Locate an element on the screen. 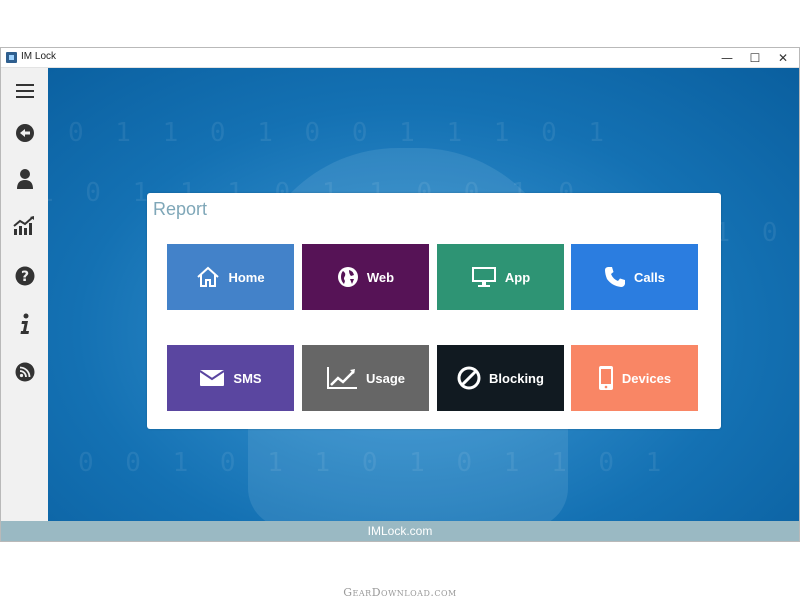 Image resolution: width=800 pixels, height=600 pixels. app-logo-icon is located at coordinates (11, 57).